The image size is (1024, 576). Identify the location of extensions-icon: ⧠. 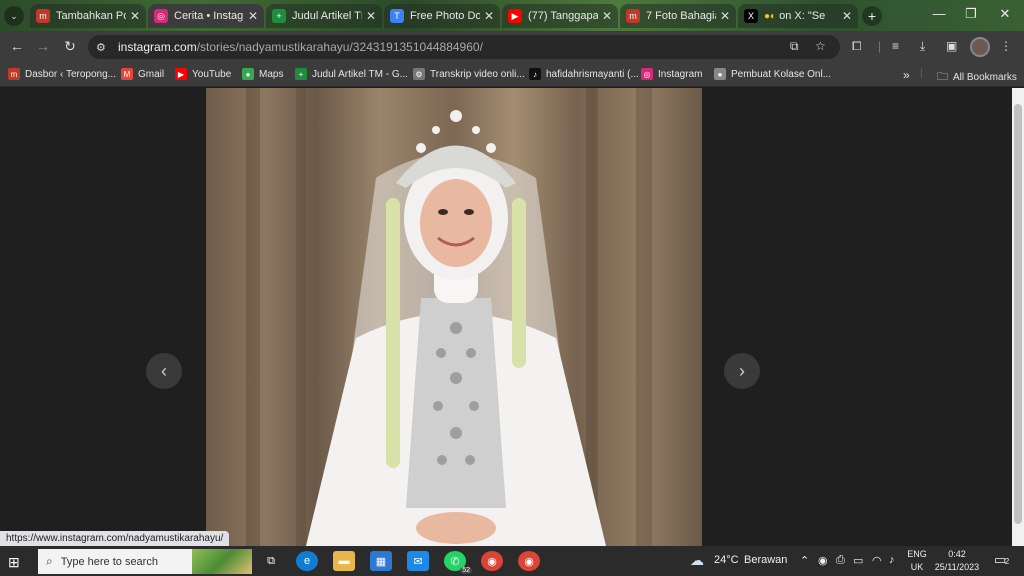
(857, 46).